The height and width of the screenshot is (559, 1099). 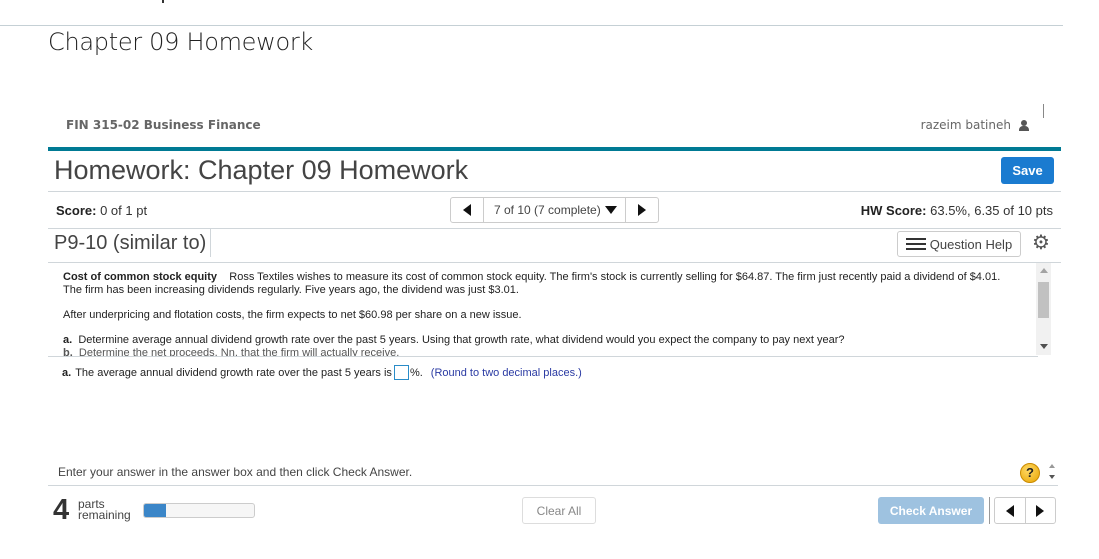 What do you see at coordinates (199, 510) in the screenshot?
I see `parts-progress-bar` at bounding box center [199, 510].